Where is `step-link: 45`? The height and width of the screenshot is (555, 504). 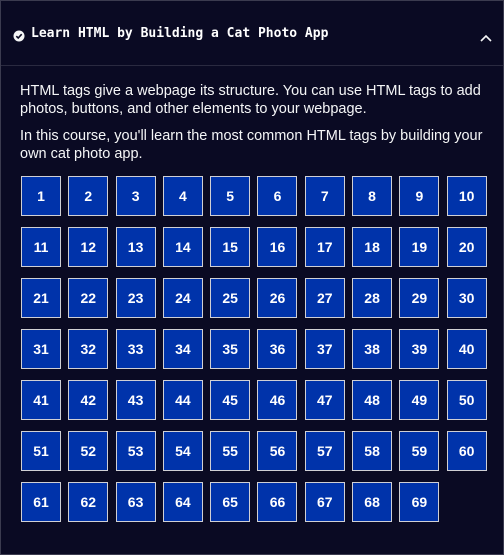 step-link: 45 is located at coordinates (230, 400).